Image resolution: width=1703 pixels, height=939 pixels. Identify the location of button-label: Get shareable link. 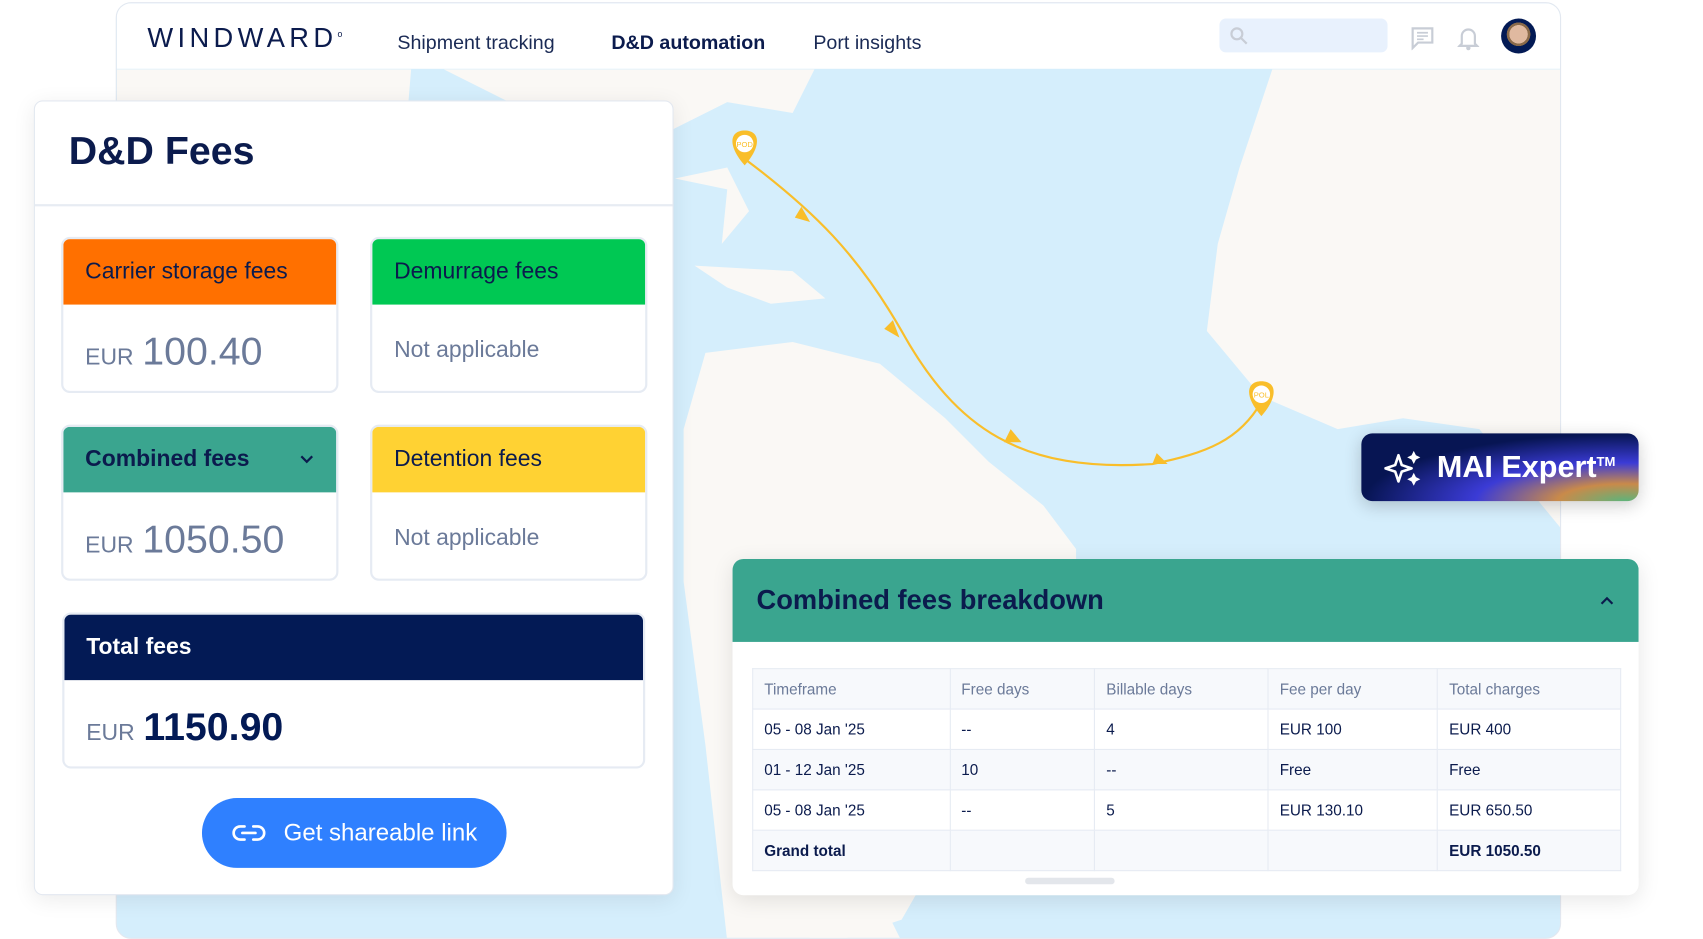
(380, 832).